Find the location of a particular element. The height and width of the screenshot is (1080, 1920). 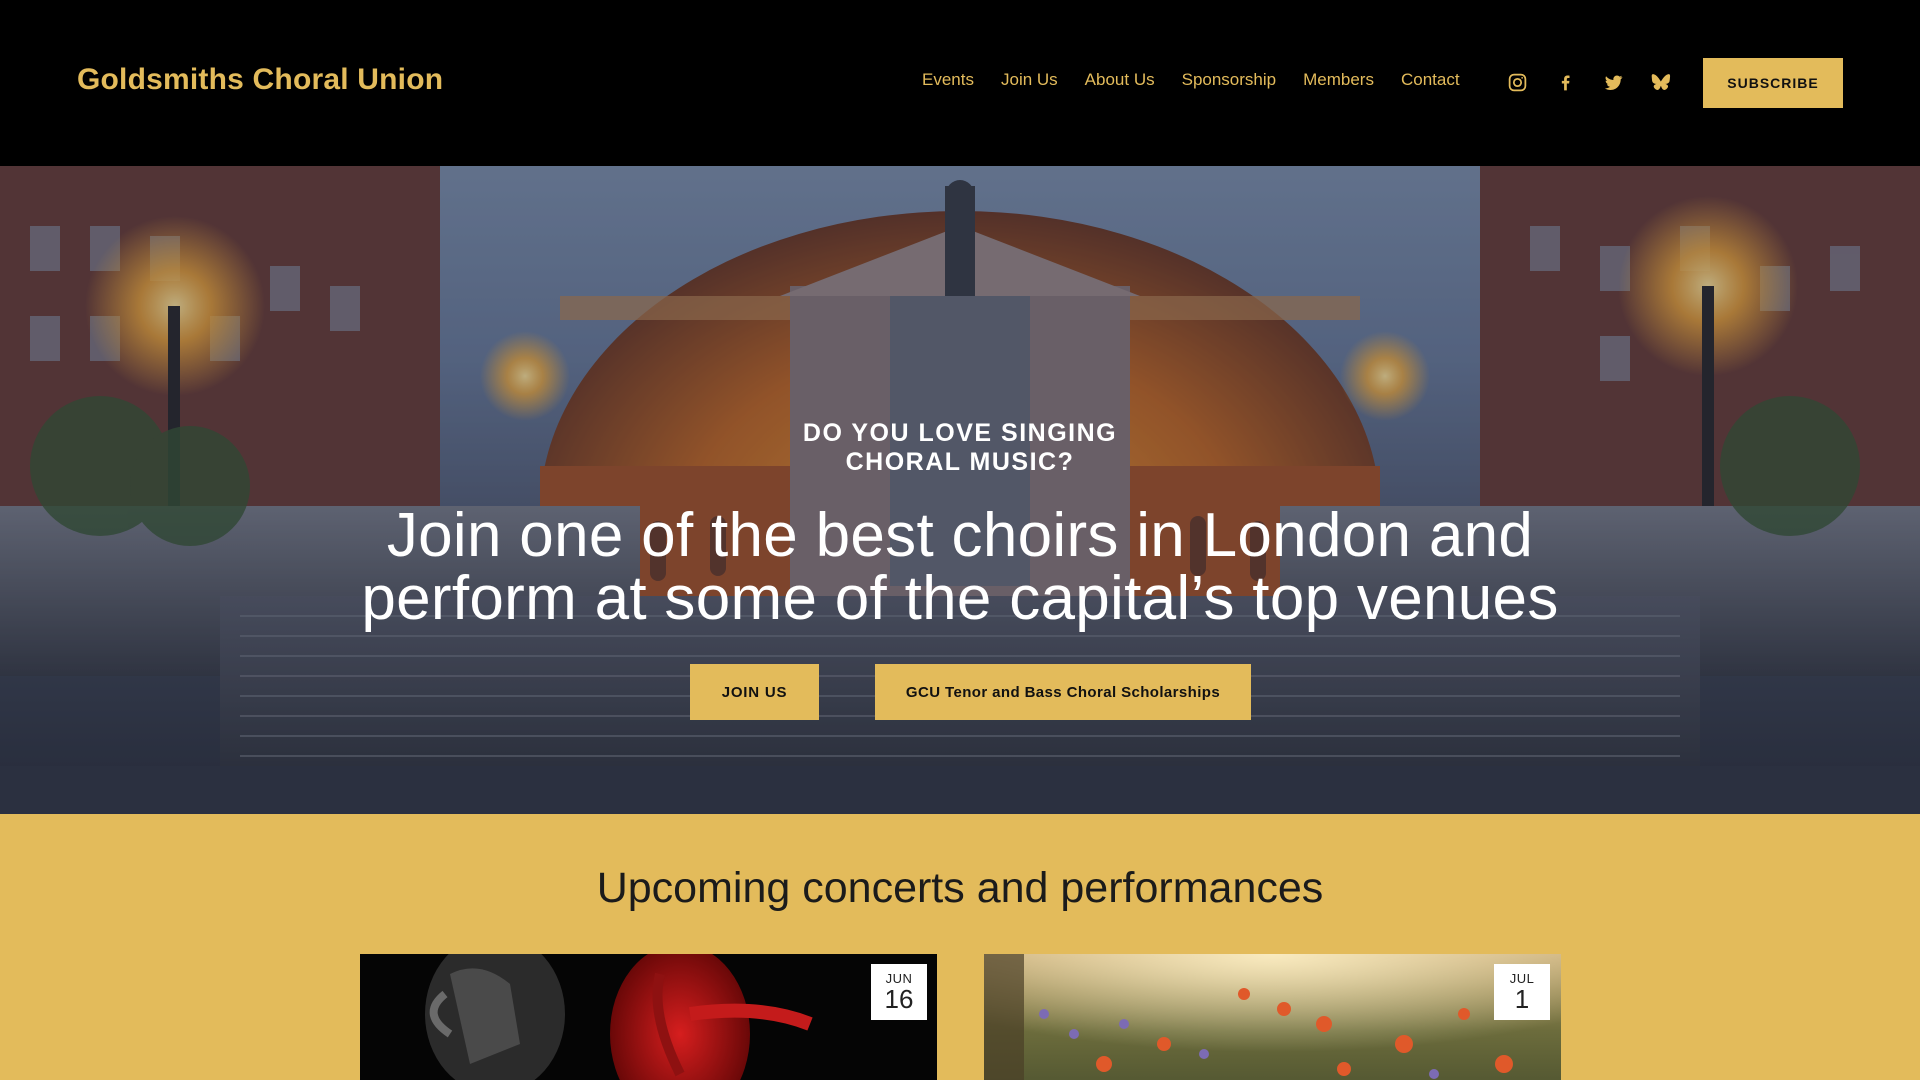

event-card: JUN 16 is located at coordinates (648, 1017).